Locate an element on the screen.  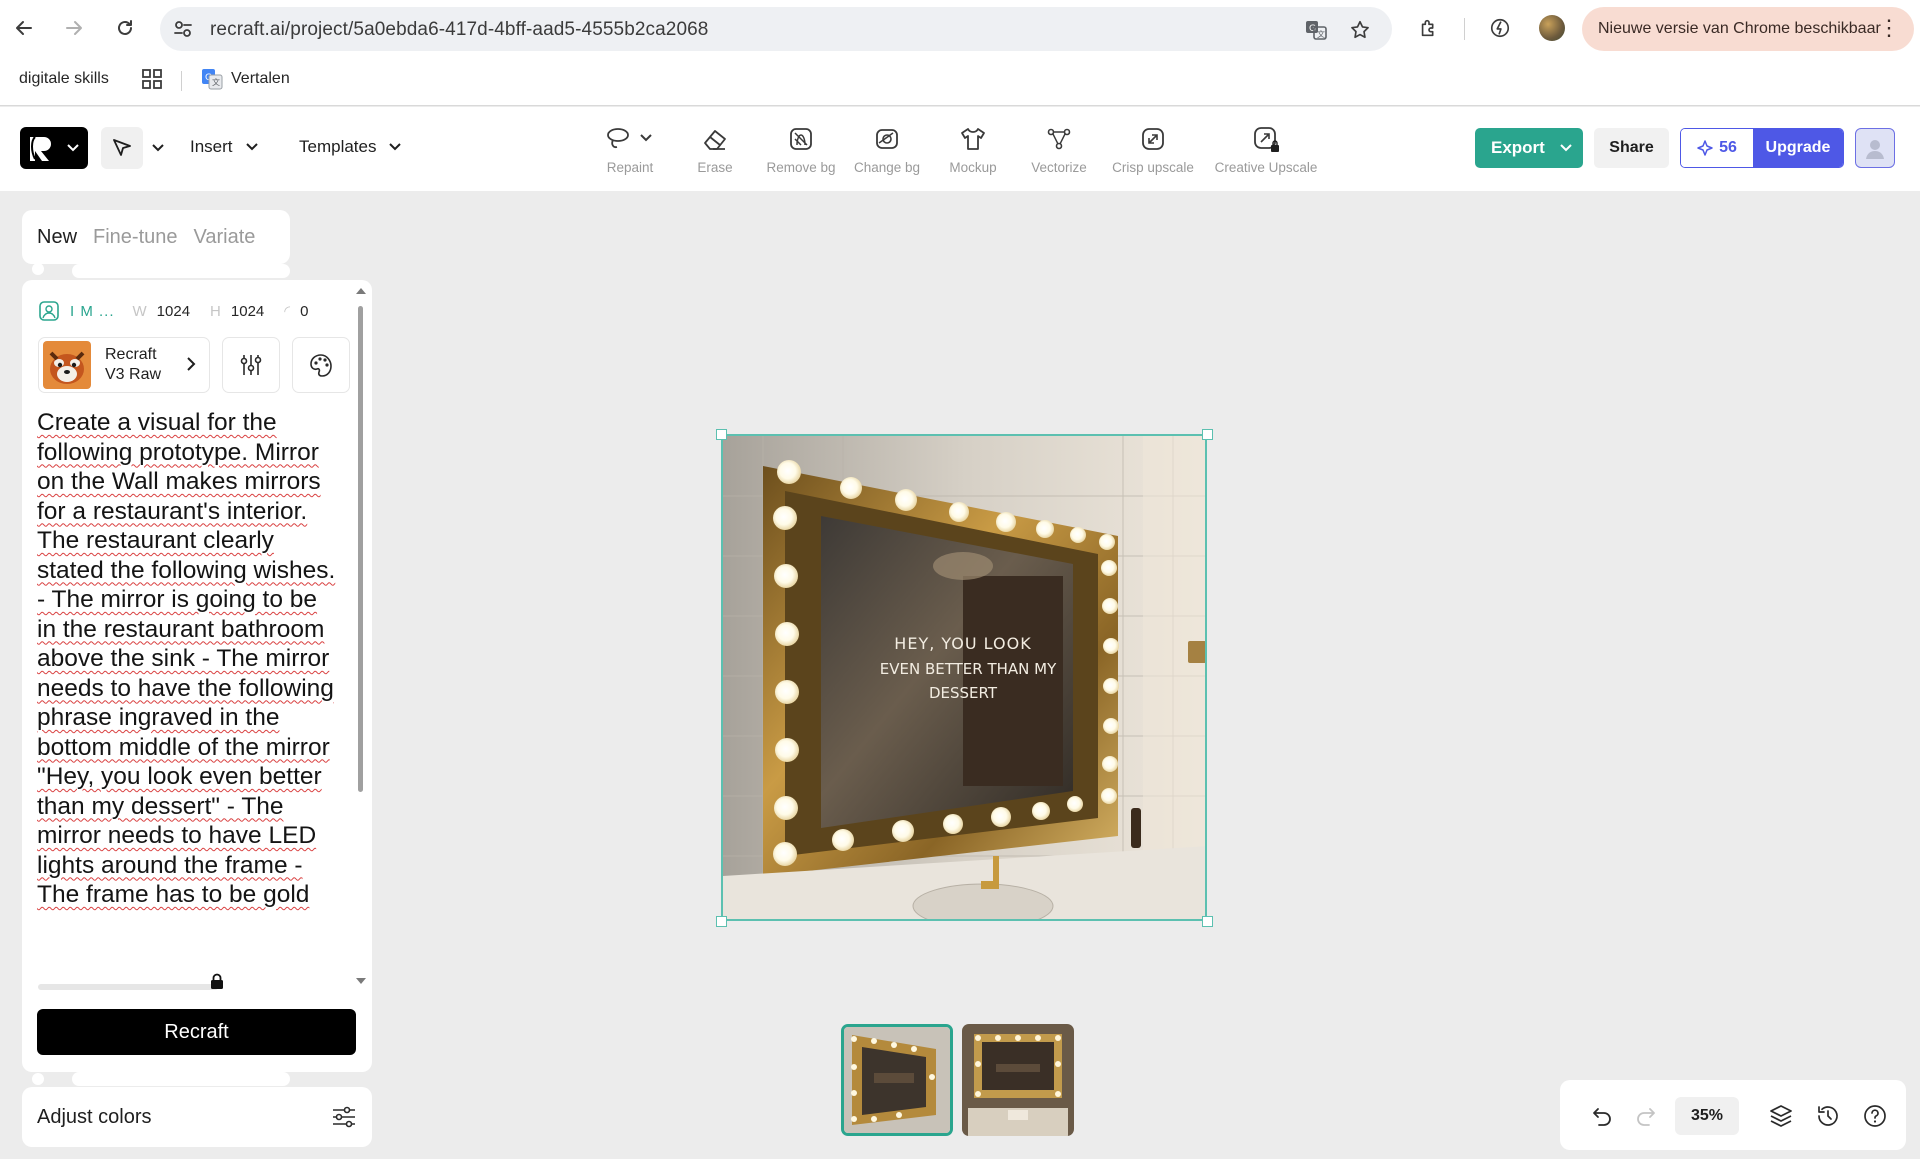
height-value: 1024 is located at coordinates (247, 311).